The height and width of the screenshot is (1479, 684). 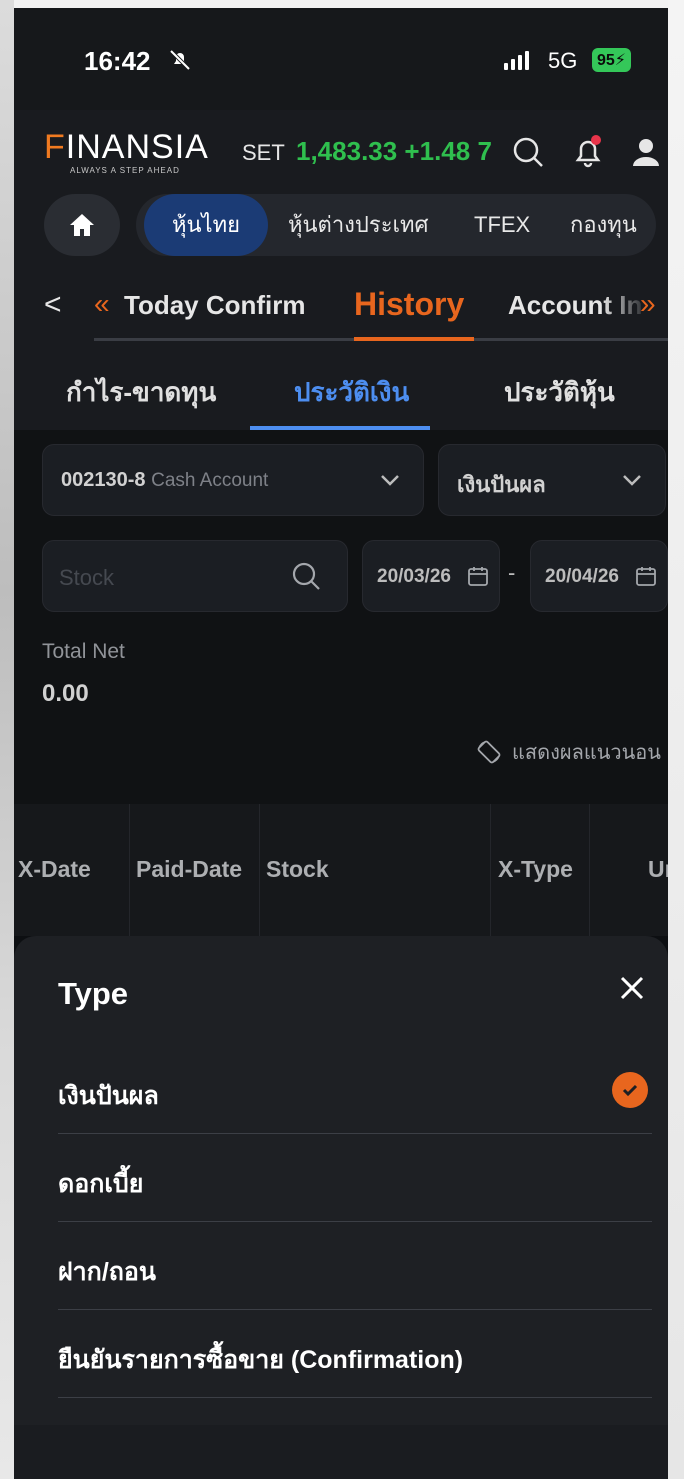 I want to click on type-option-deposit-withdraw: ฝาก/ถอน, so click(x=355, y=1266).